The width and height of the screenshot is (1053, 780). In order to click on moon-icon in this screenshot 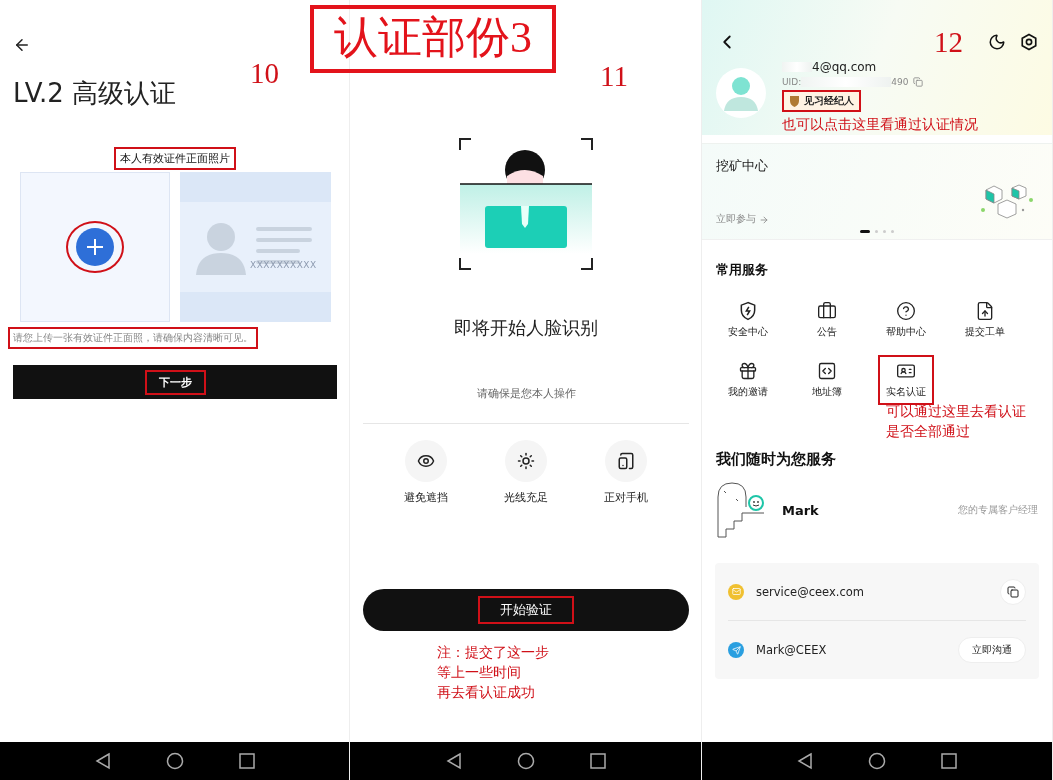, I will do `click(997, 42)`.